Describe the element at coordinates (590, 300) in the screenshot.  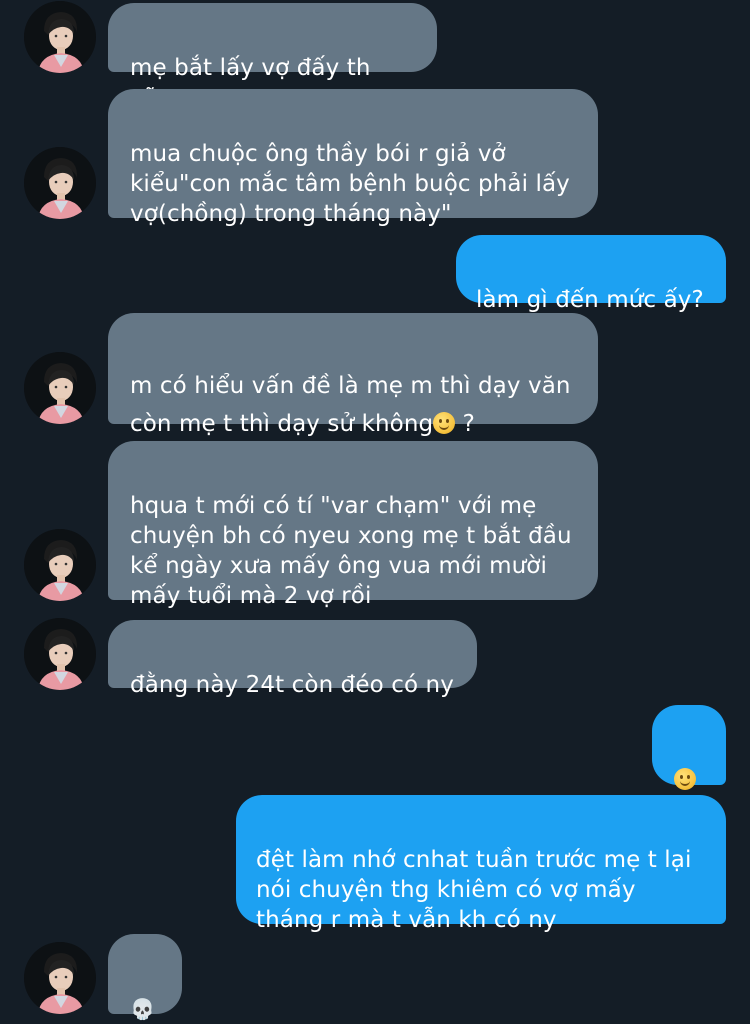
I see `message-text: làm gì đến mức ấy?` at that location.